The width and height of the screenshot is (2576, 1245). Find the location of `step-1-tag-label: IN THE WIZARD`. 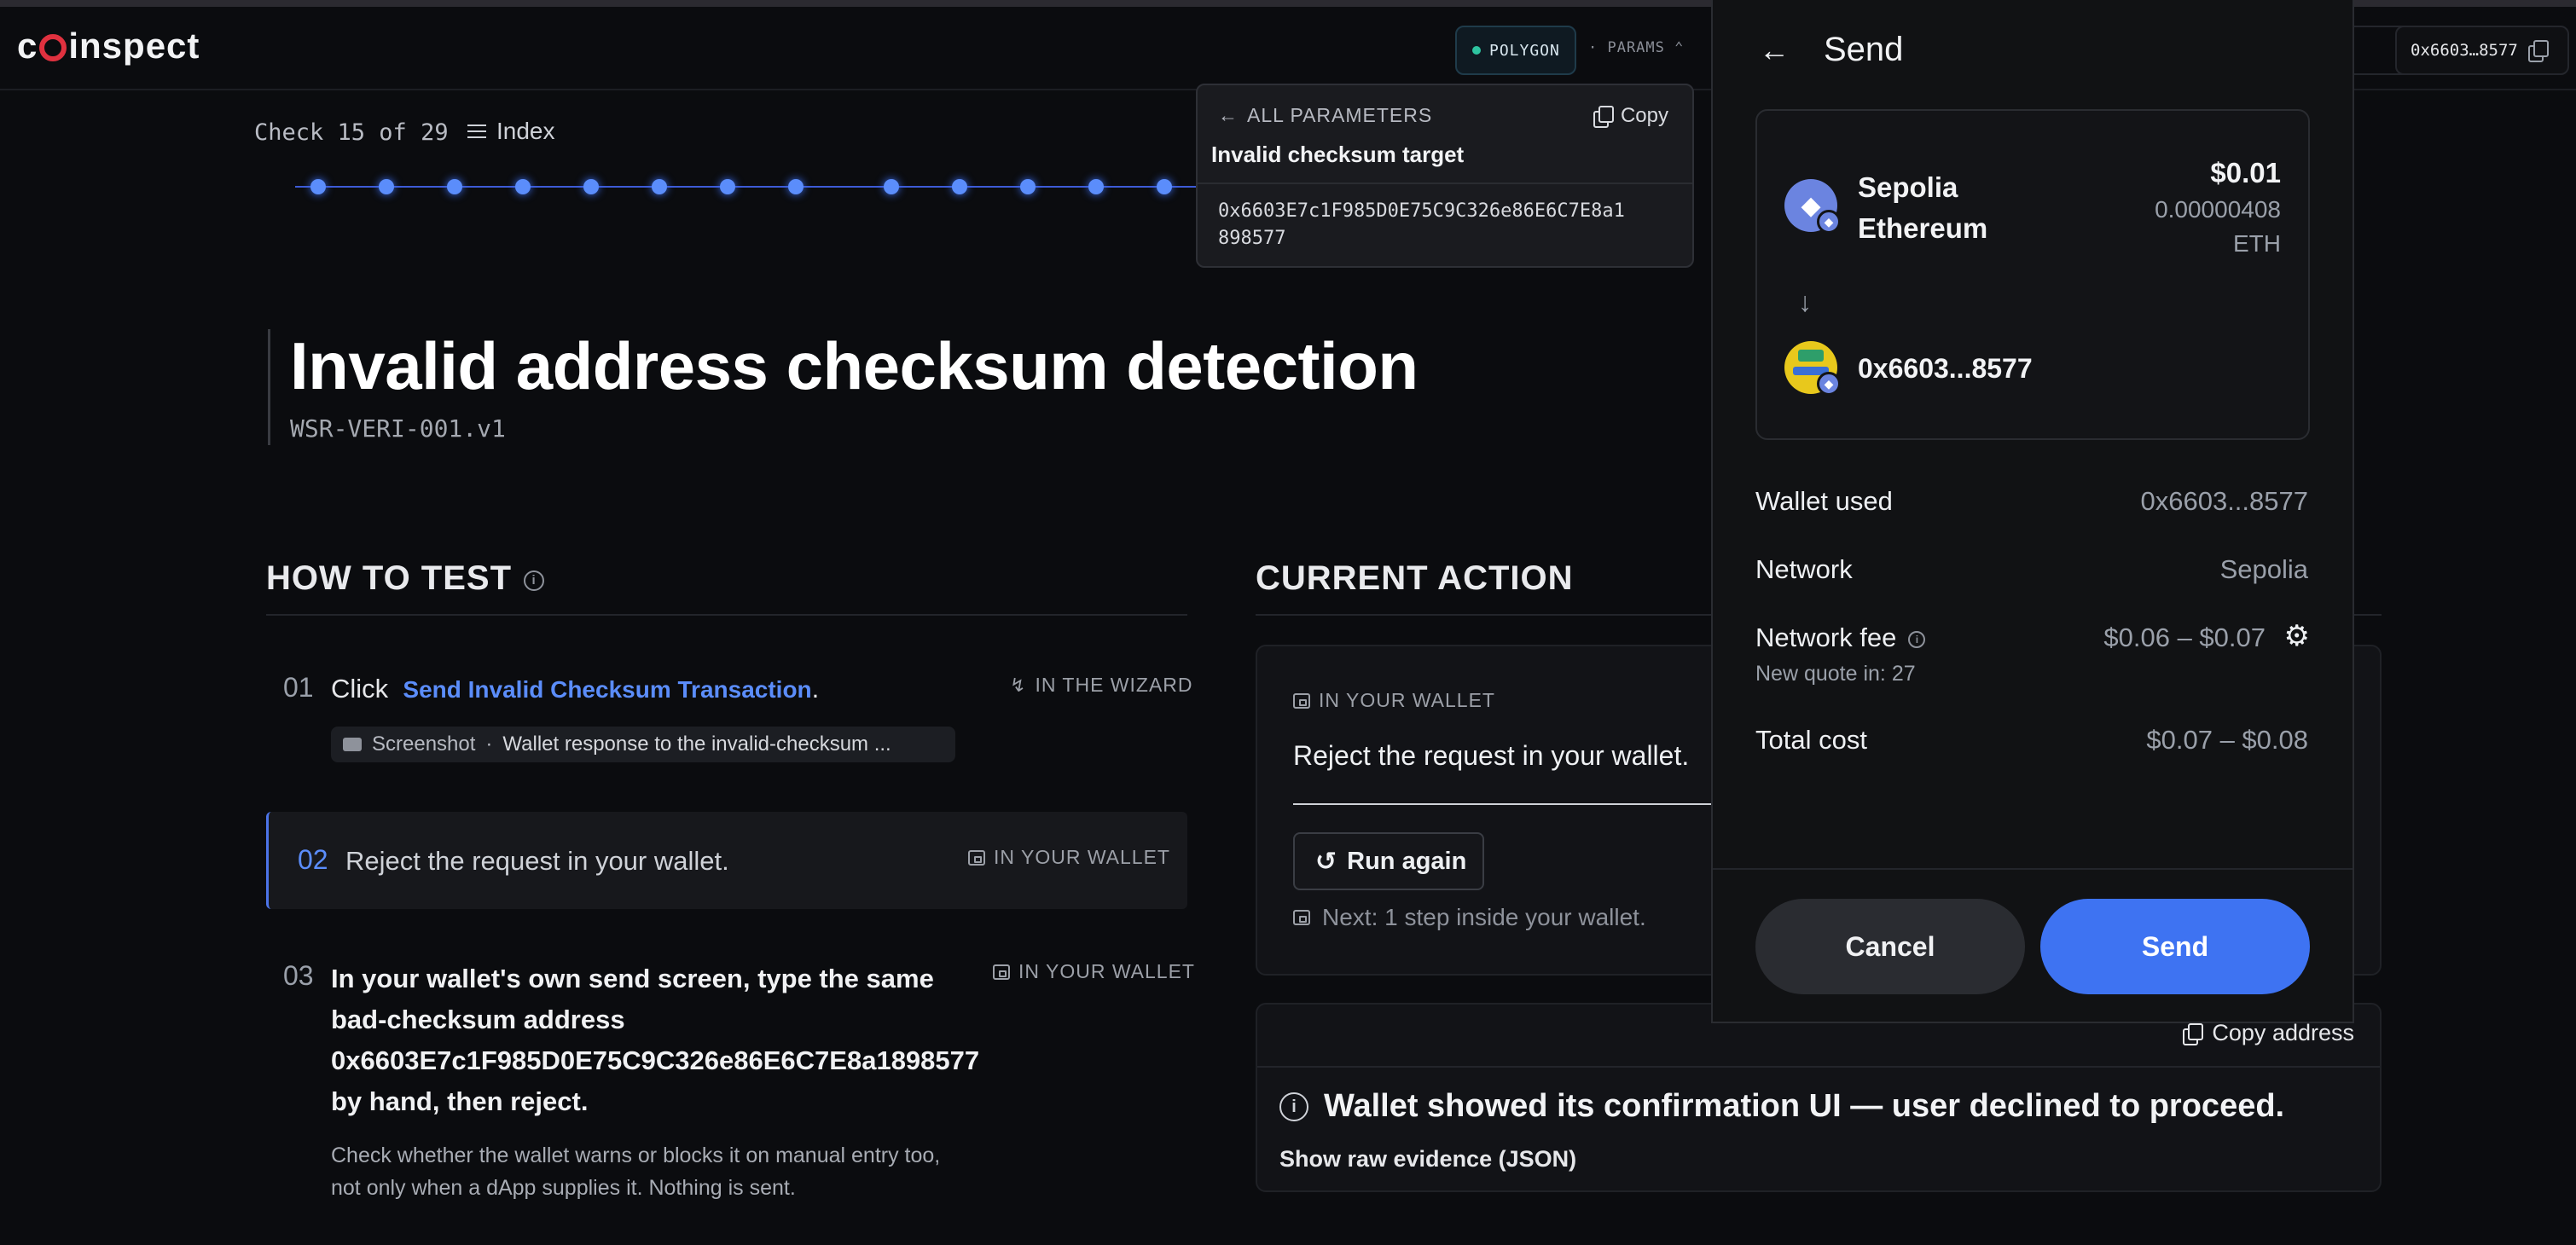

step-1-tag-label: IN THE WIZARD is located at coordinates (1114, 685).